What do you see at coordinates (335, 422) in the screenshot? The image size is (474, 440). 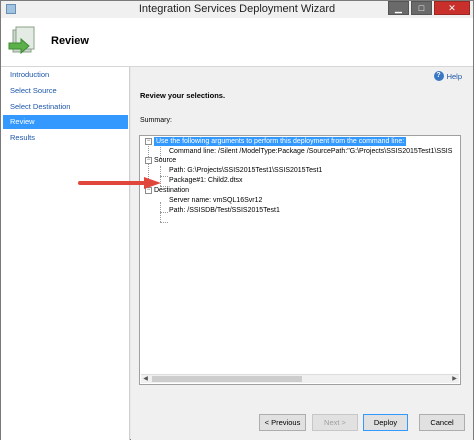 I see `next-button: Next >` at bounding box center [335, 422].